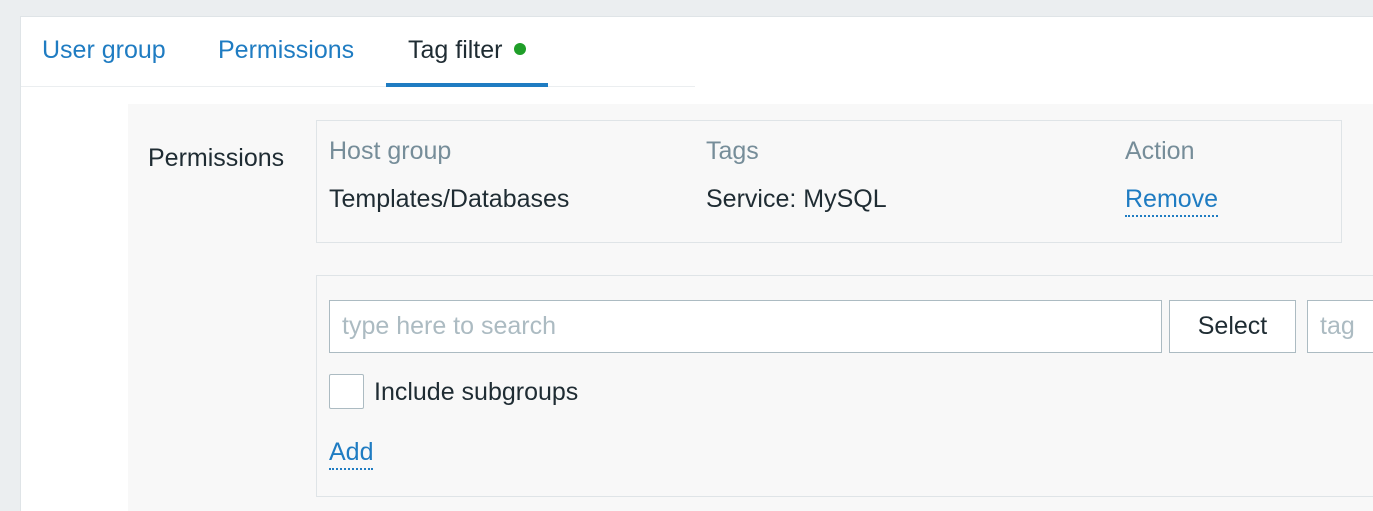  I want to click on status-dot-icon, so click(520, 49).